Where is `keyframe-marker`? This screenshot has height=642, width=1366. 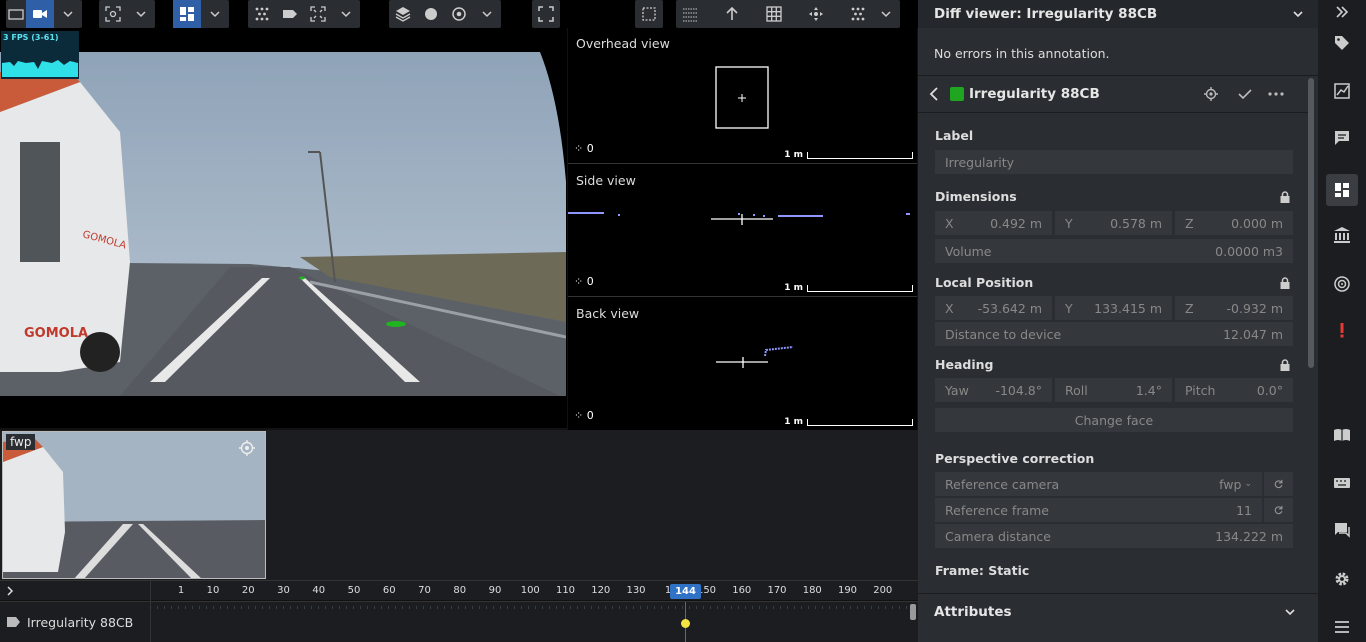
keyframe-marker is located at coordinates (685, 623).